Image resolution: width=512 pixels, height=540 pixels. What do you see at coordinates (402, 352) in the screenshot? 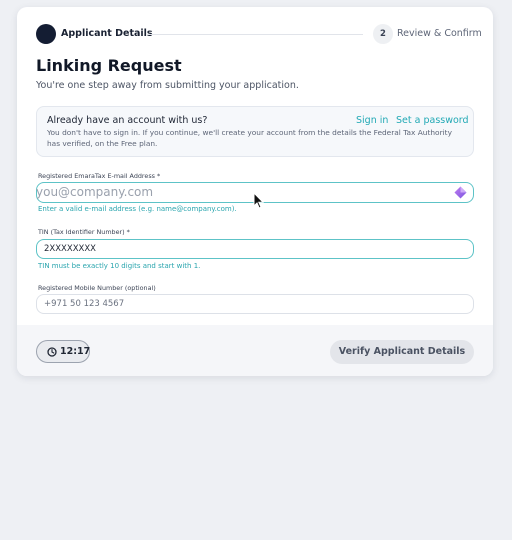
I see `verify-applicant-button: Verify Applicant Details` at bounding box center [402, 352].